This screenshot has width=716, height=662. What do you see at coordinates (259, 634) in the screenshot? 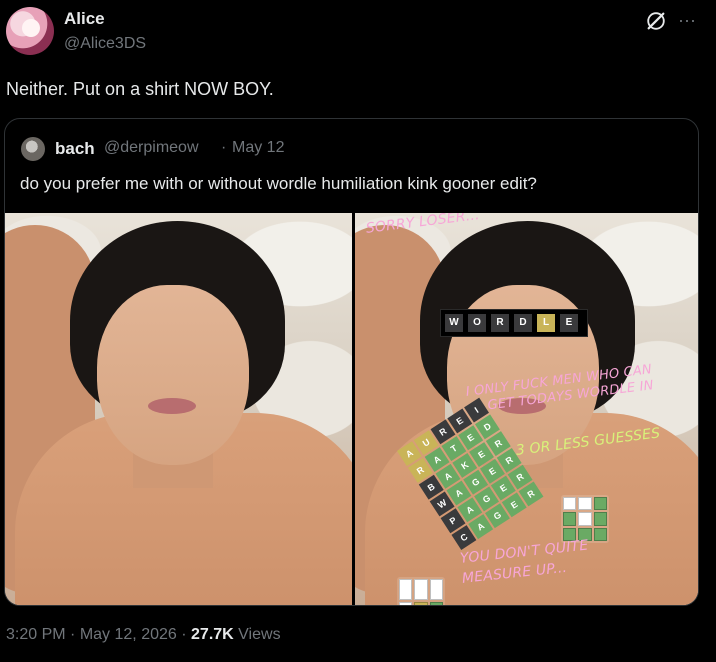
I see `views-label: Views` at bounding box center [259, 634].